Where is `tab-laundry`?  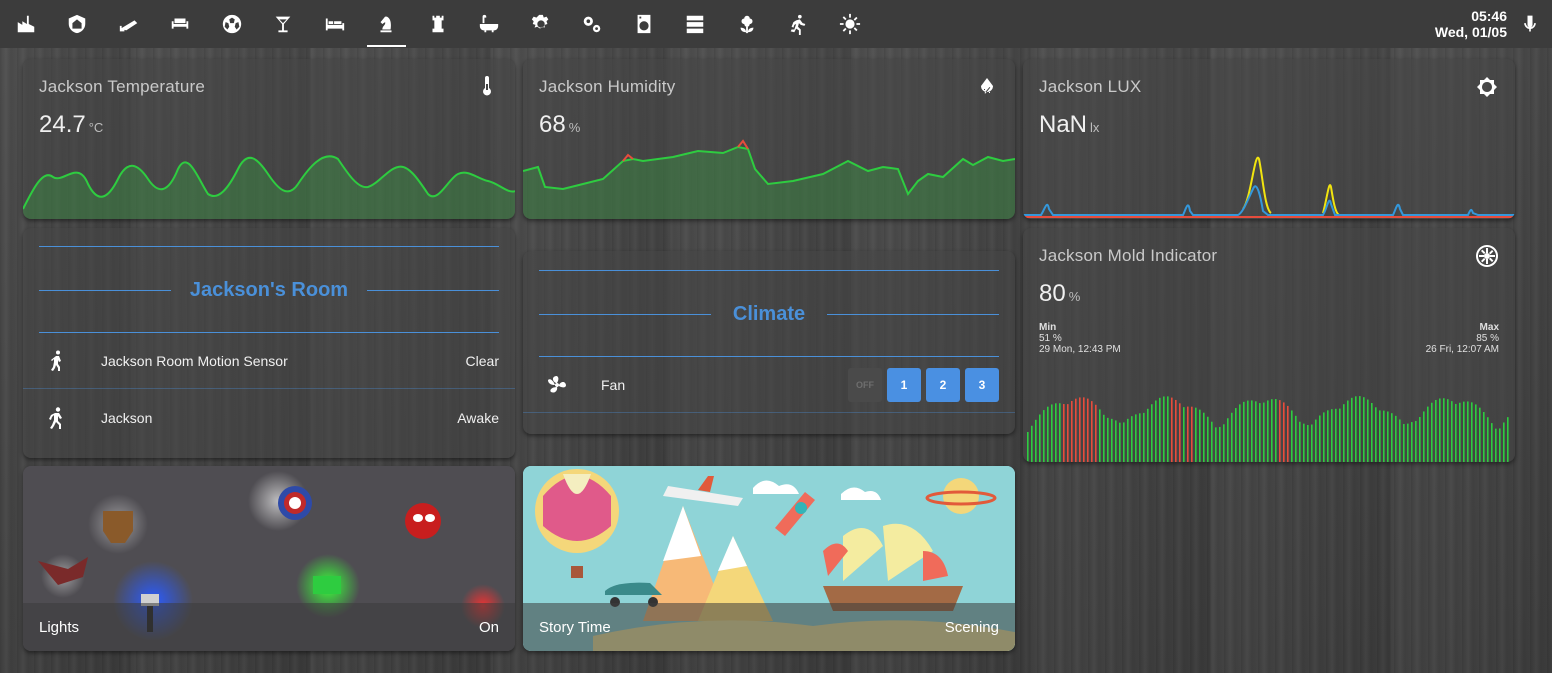
tab-laundry is located at coordinates (644, 24).